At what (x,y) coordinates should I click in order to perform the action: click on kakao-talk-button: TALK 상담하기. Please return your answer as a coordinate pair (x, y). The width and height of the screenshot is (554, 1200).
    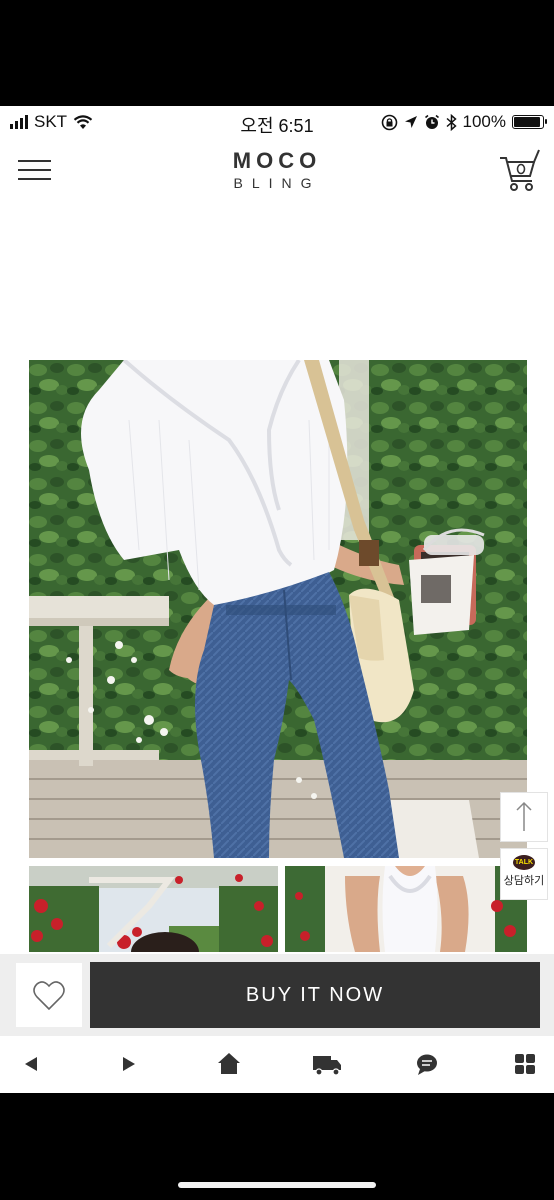
    Looking at the image, I should click on (524, 874).